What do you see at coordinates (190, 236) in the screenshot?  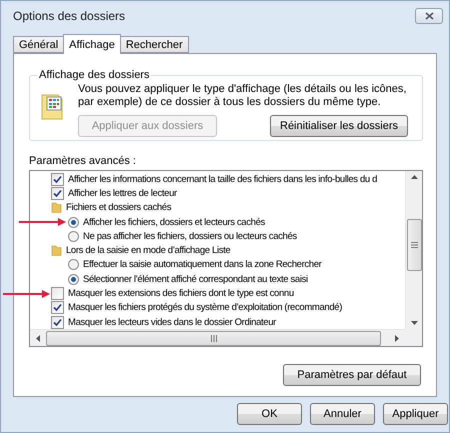 I see `option-label: Ne pas afficher les fichiers, dossiers ou lecteurs cachés` at bounding box center [190, 236].